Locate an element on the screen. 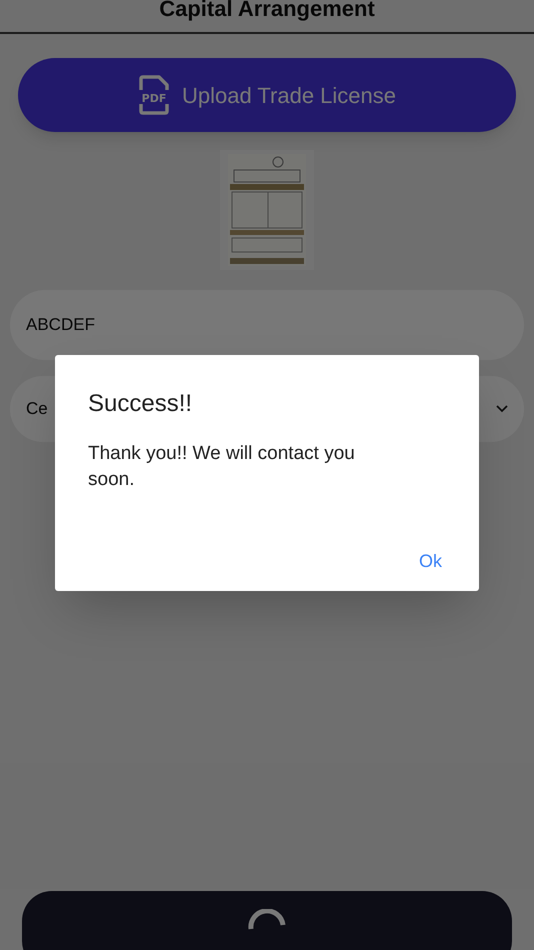  dialog-message: Thank you!! We will contact you soon. is located at coordinates (222, 467).